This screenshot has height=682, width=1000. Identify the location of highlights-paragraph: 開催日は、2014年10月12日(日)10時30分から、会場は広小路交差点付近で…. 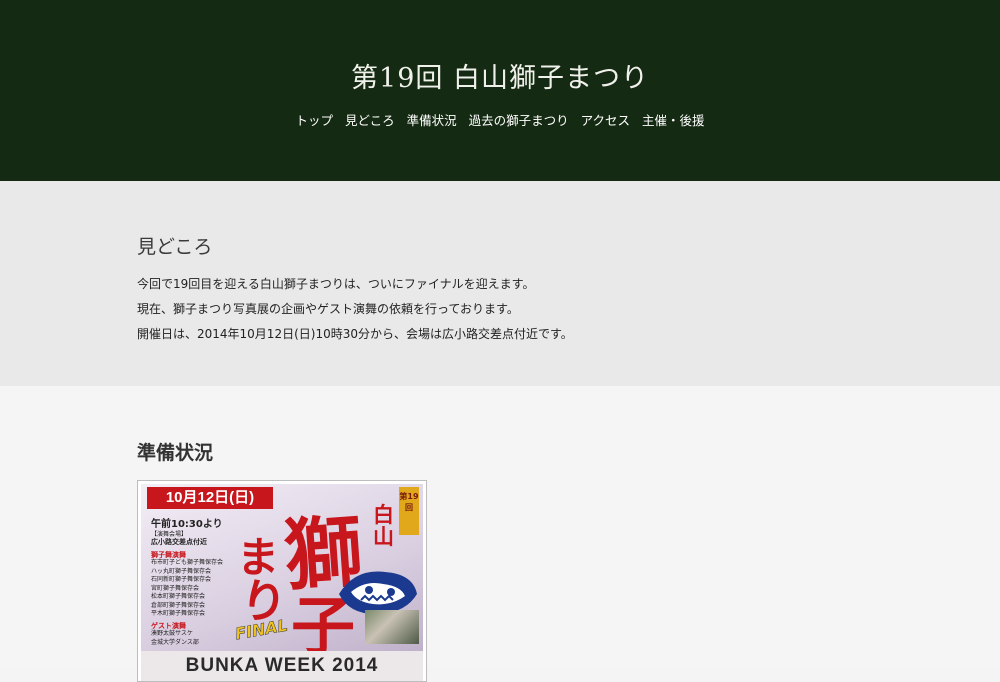
(355, 334).